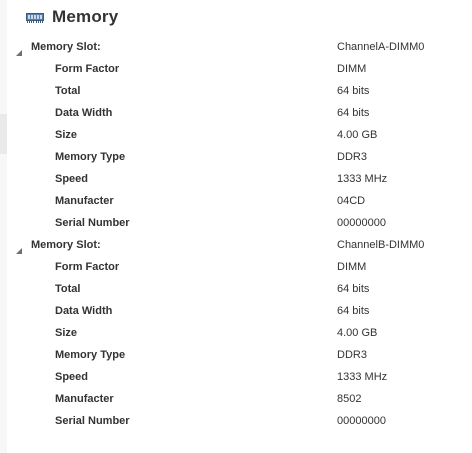  I want to click on memory-module-icon, so click(35, 17).